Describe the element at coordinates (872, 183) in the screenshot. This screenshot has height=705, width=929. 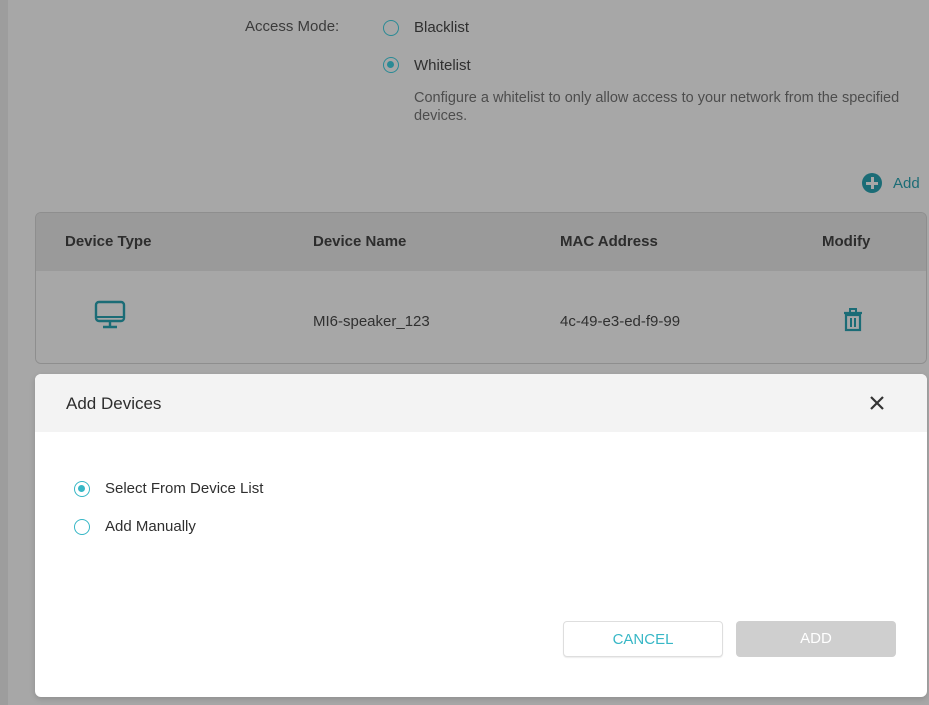
I see `plus-circle-icon` at that location.